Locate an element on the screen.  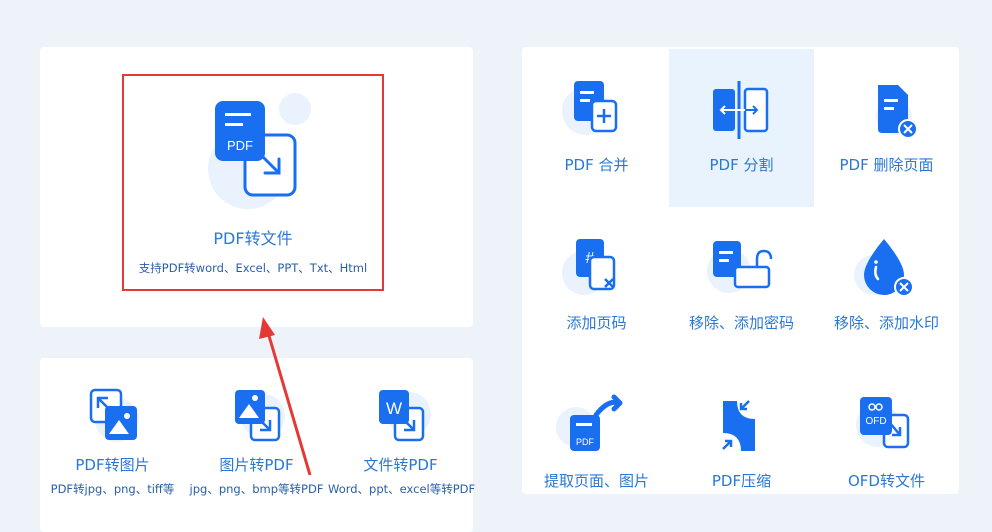
tool-watermark-label: 移除、添加水印 is located at coordinates (886, 323).